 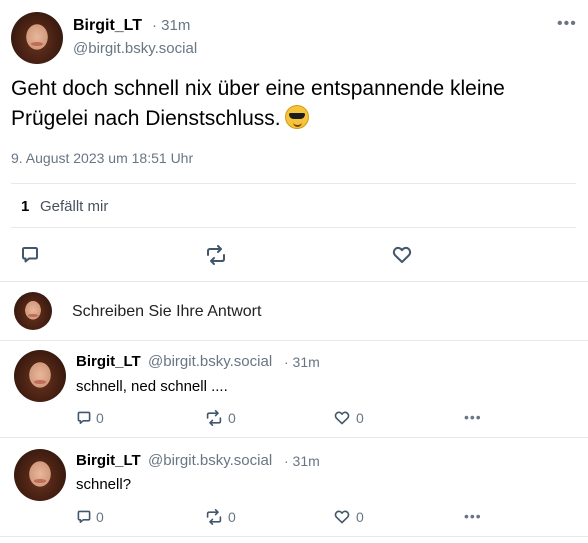 What do you see at coordinates (166, 312) in the screenshot?
I see `reply-input: Schreiben Sie Ihre Antwort` at bounding box center [166, 312].